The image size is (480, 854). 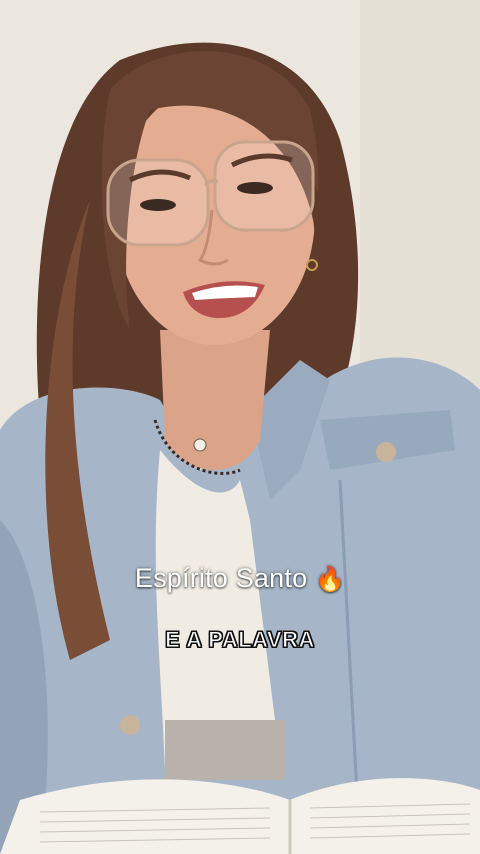 I want to click on neck, so click(x=215, y=400).